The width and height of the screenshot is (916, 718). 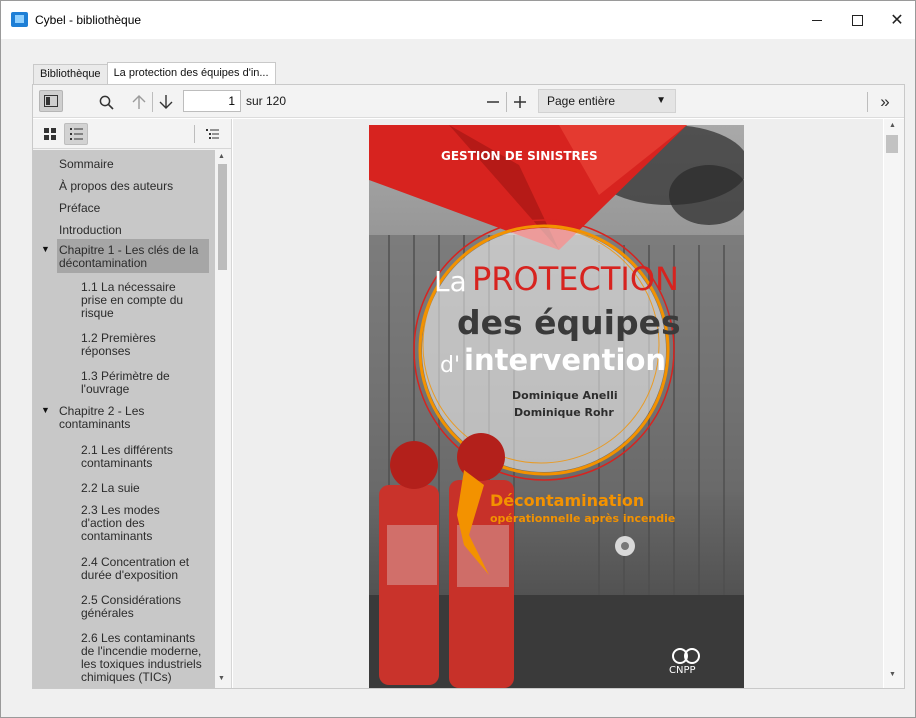 What do you see at coordinates (569, 322) in the screenshot?
I see `cover-title-line2: des équipes` at bounding box center [569, 322].